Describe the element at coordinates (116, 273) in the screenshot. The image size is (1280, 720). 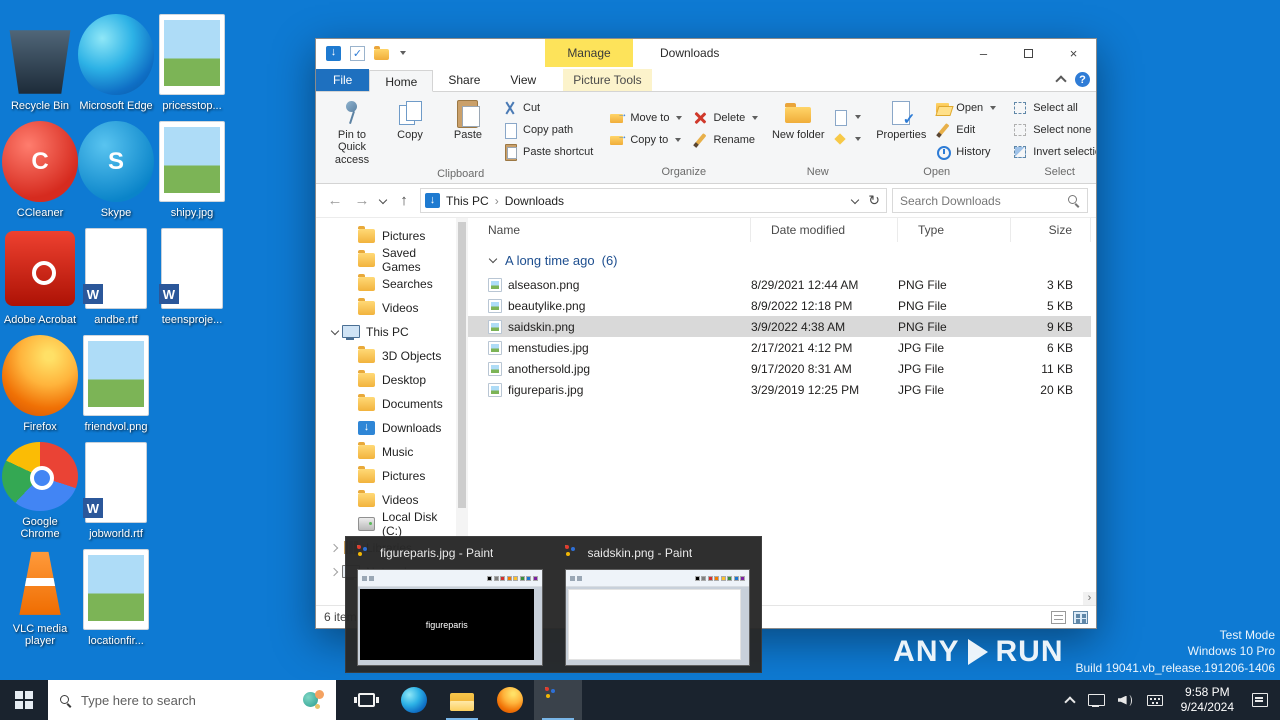
I see `desktop-icon: andbe.rtf` at that location.